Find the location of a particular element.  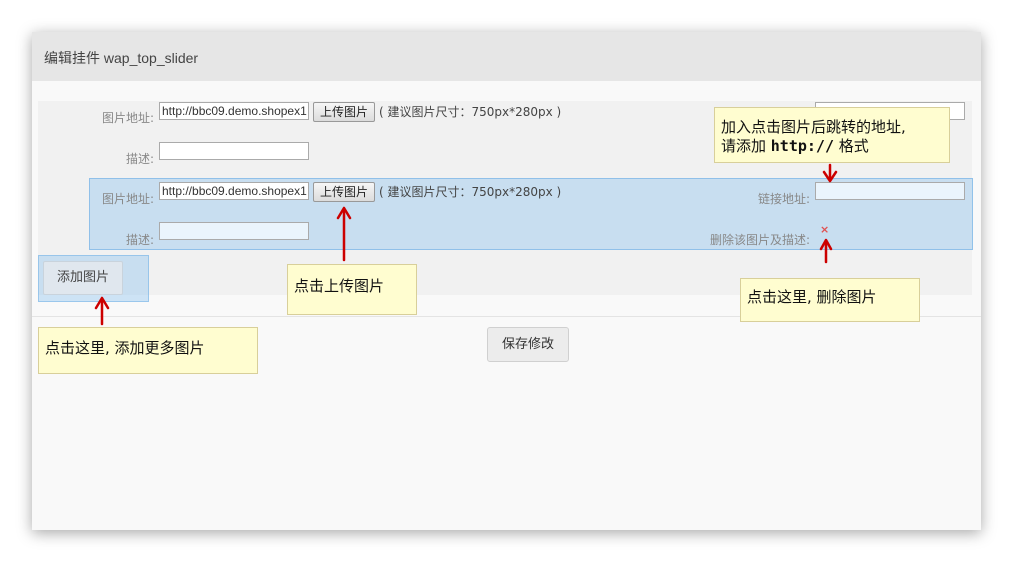

arrow-to-delete is located at coordinates (826, 251).